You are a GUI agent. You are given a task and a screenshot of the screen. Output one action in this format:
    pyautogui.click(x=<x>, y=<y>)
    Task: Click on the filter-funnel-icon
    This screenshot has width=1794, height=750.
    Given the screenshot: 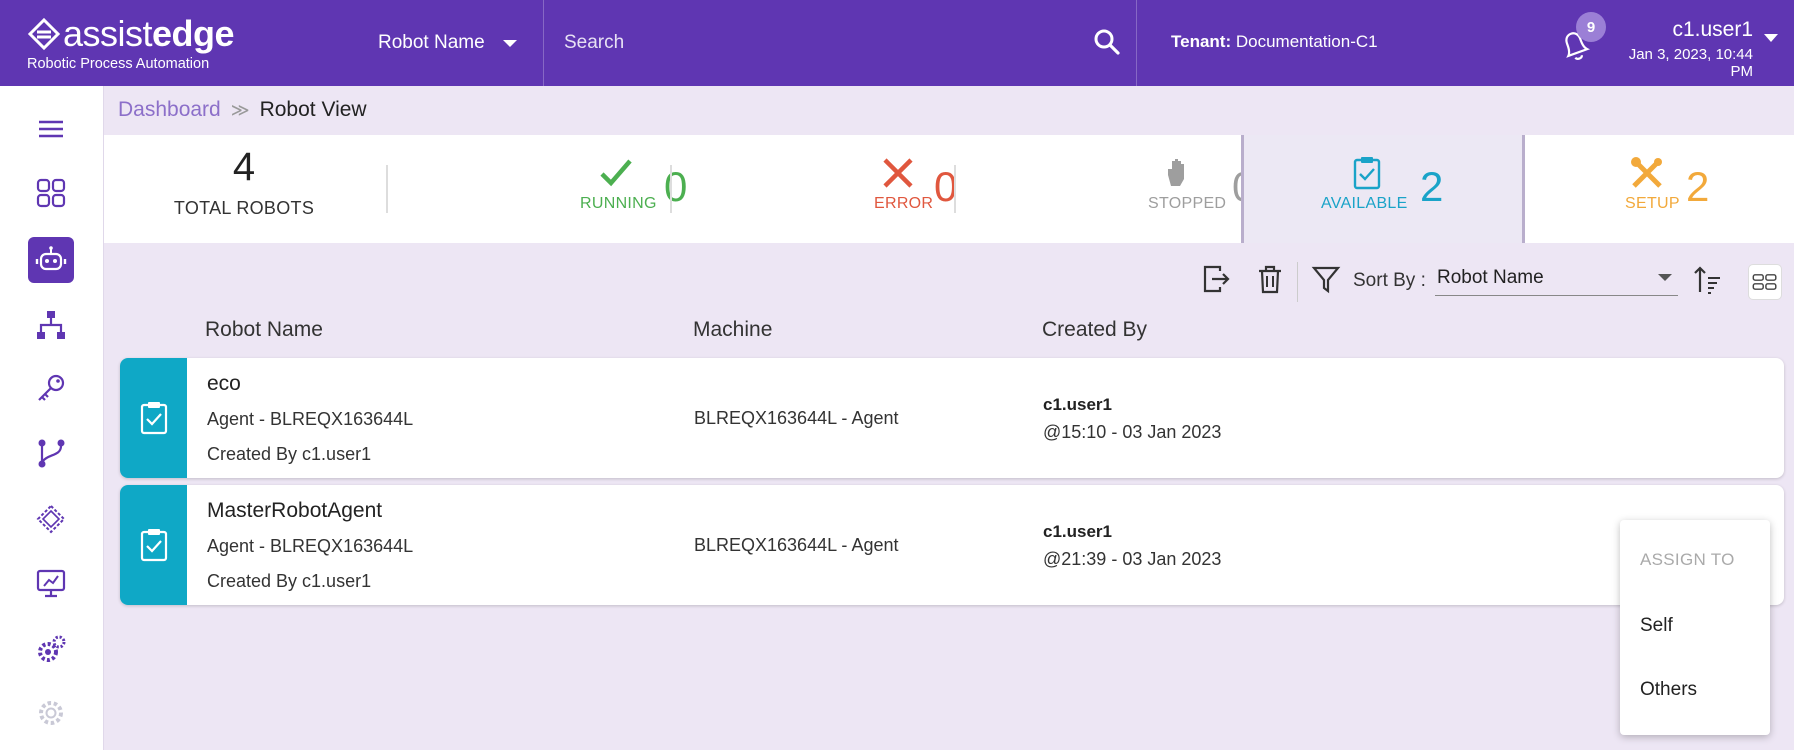 What is the action you would take?
    pyautogui.click(x=1326, y=279)
    